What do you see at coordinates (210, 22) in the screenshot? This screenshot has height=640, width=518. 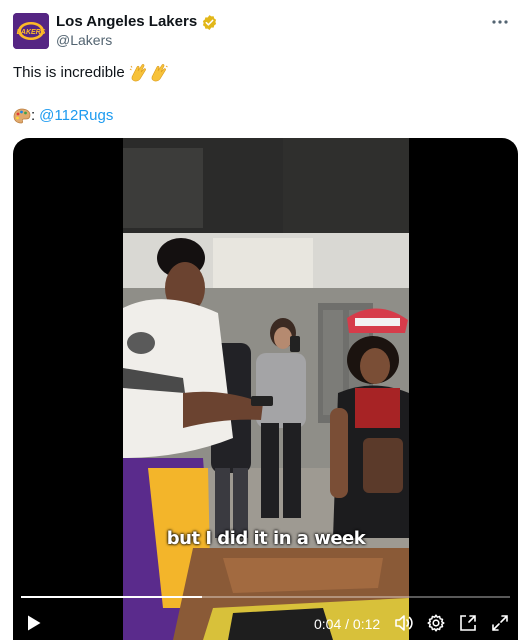 I see `verified-badge-icon` at bounding box center [210, 22].